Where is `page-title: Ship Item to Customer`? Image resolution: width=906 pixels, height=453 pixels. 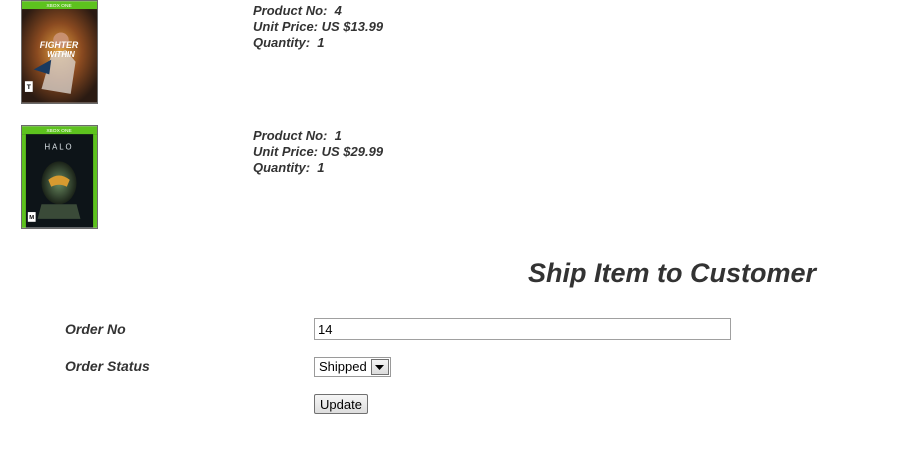
page-title: Ship Item to Customer is located at coordinates (672, 273).